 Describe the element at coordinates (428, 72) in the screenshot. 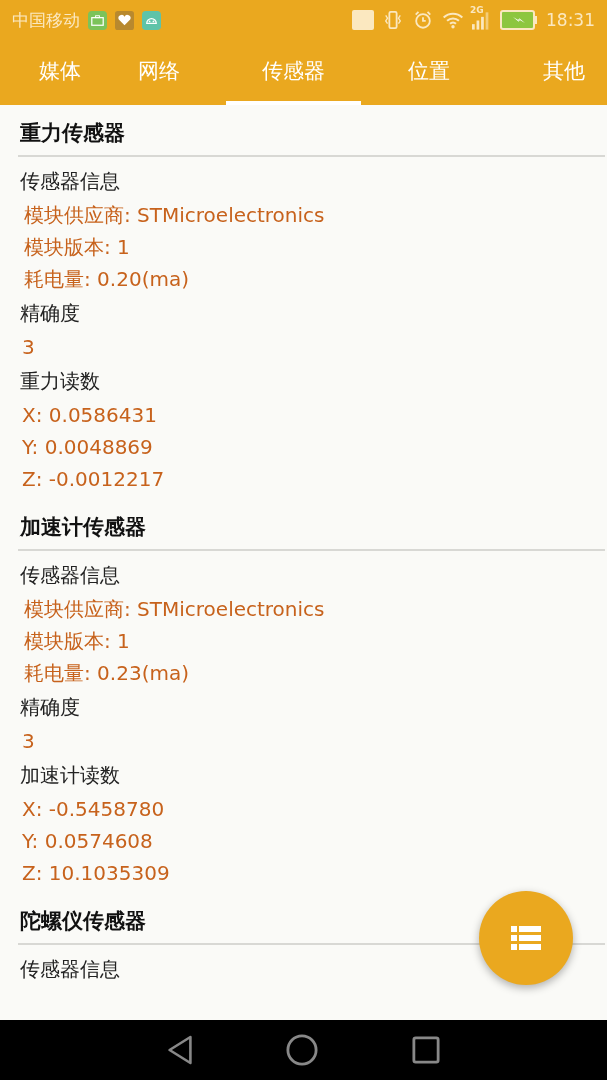

I see `tab: 位置` at that location.